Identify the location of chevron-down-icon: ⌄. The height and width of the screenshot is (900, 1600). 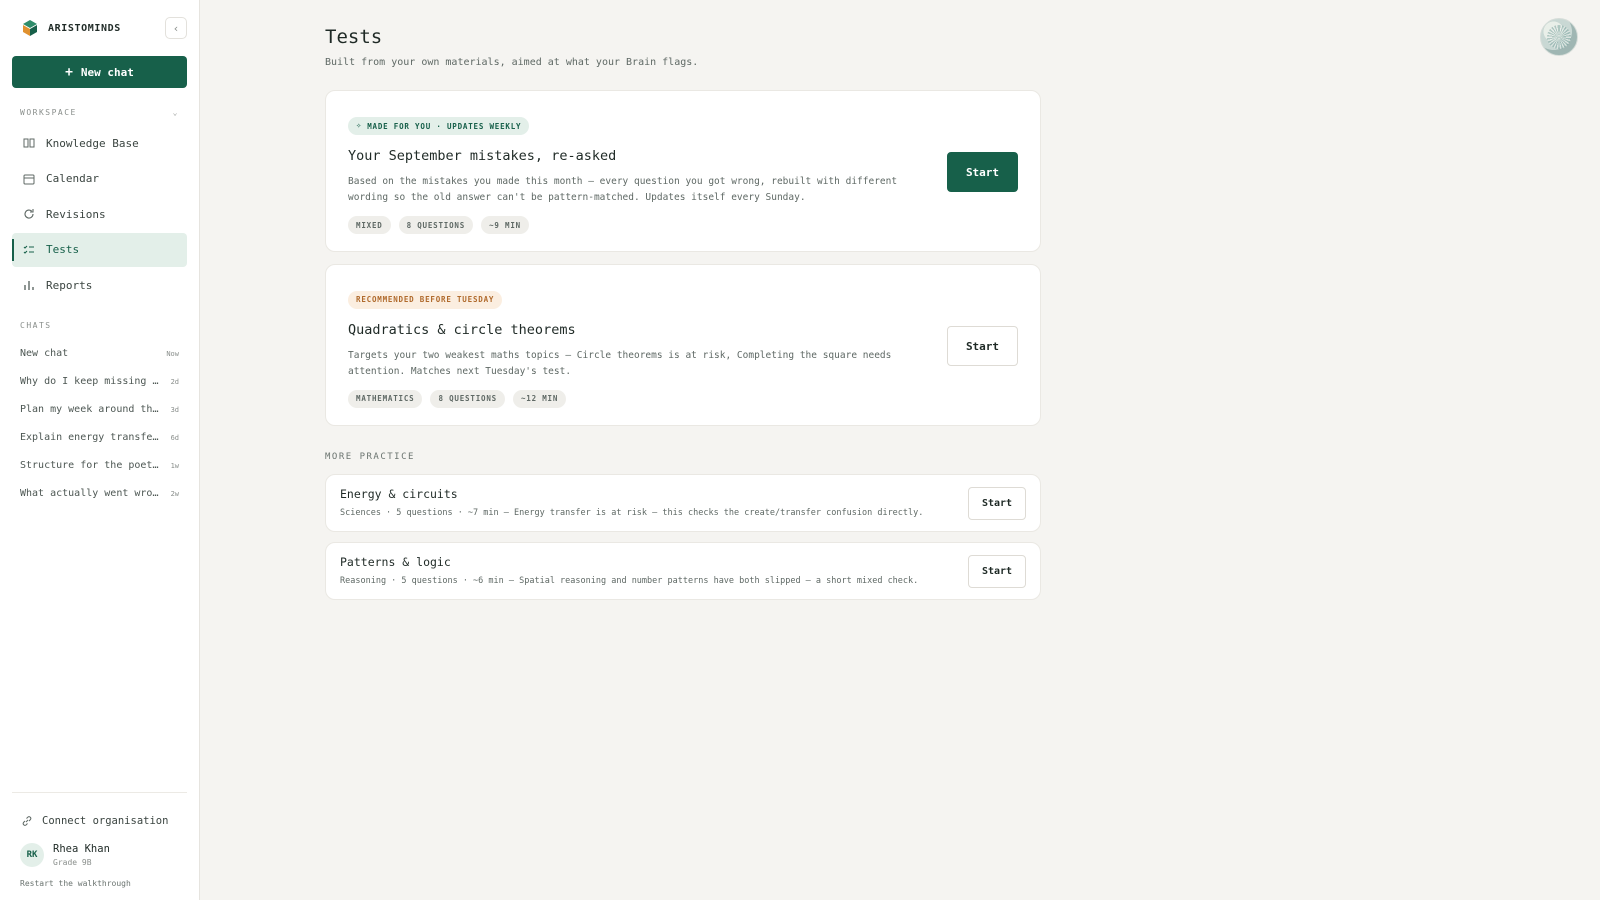
(175, 112).